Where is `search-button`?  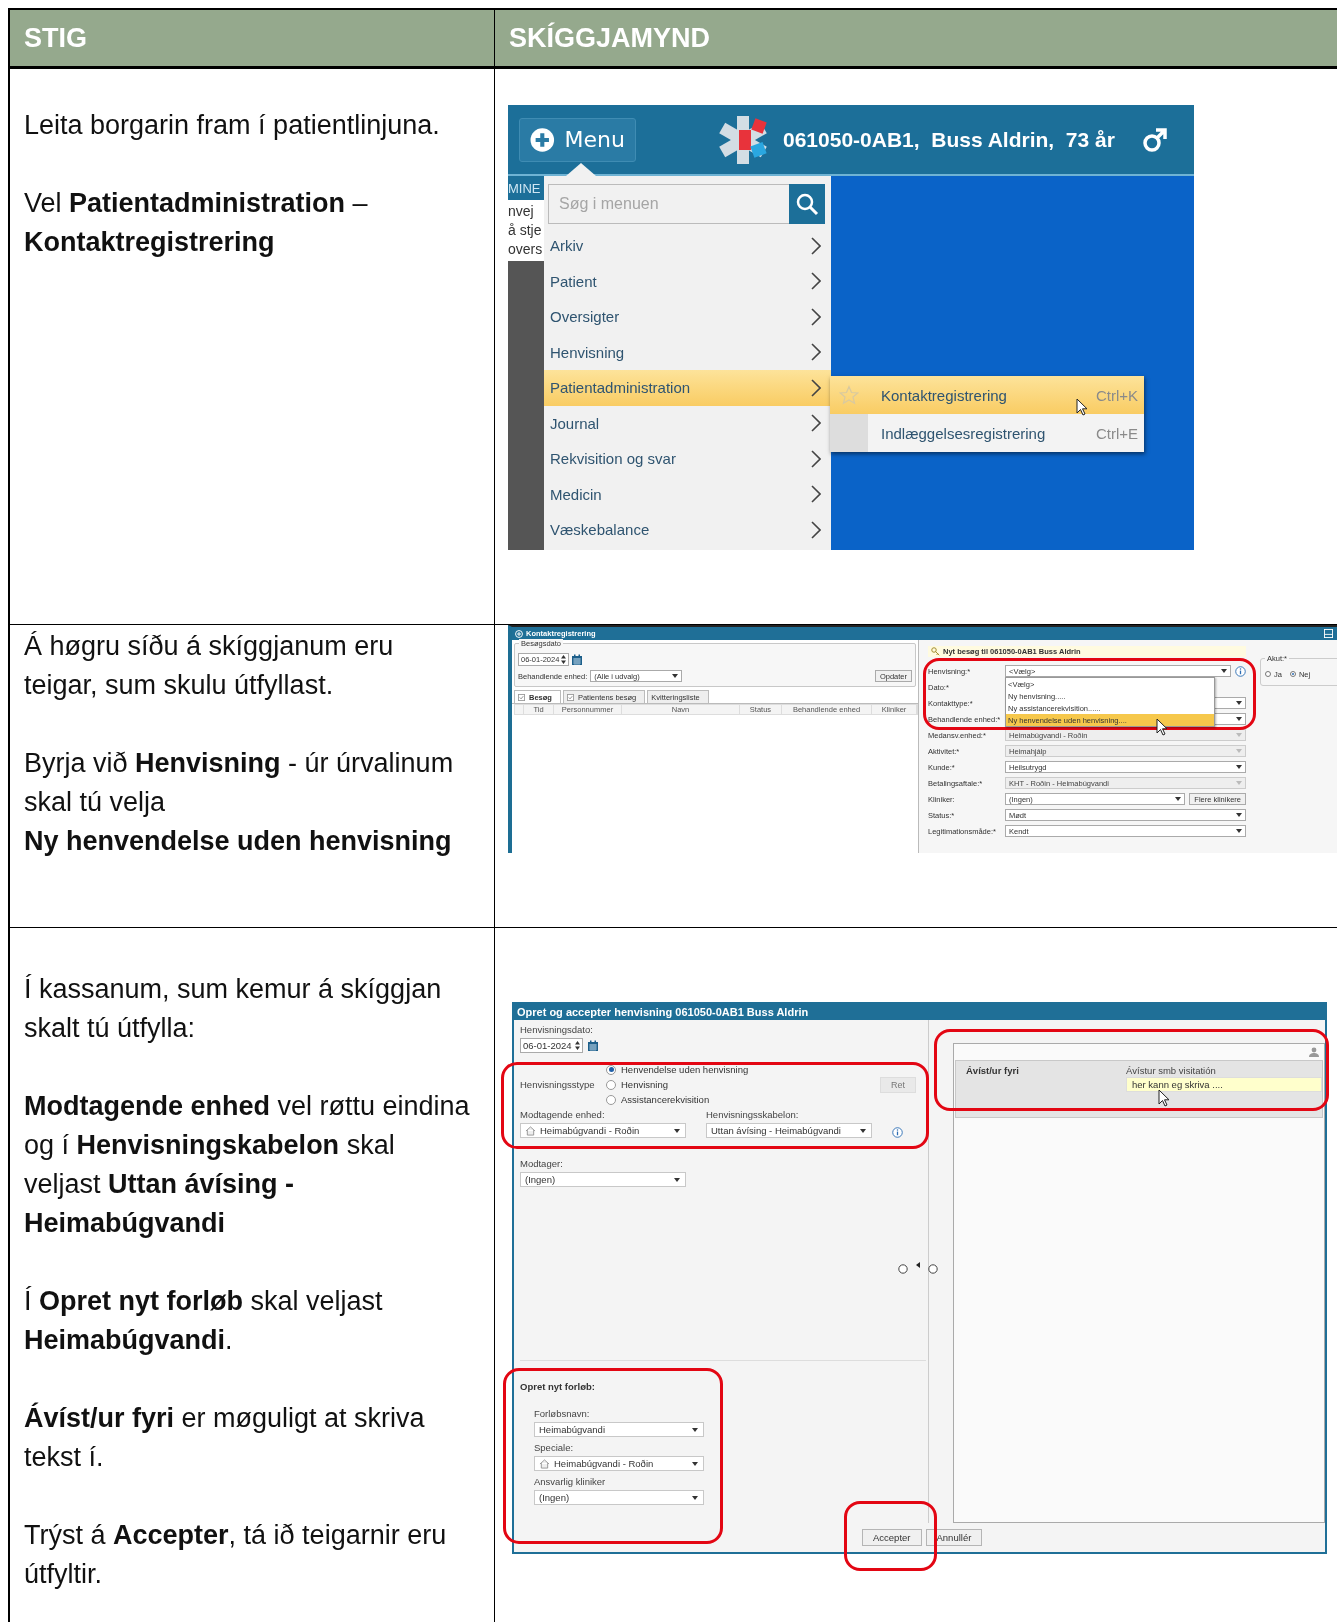
search-button is located at coordinates (807, 204).